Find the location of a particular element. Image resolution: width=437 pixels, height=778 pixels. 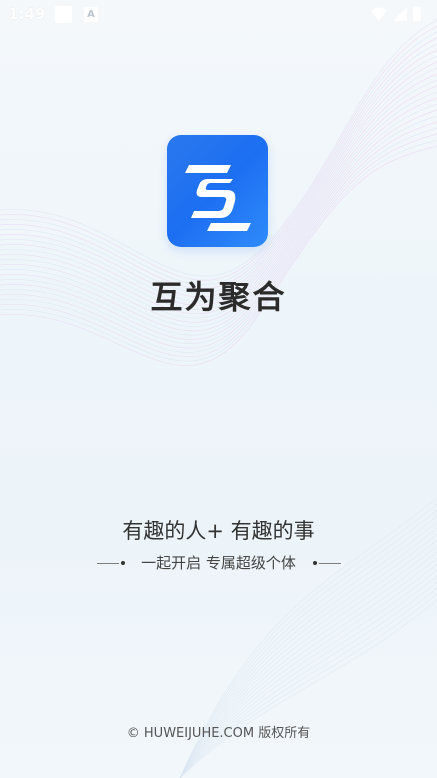

a-notification-icon: A is located at coordinates (91, 14).